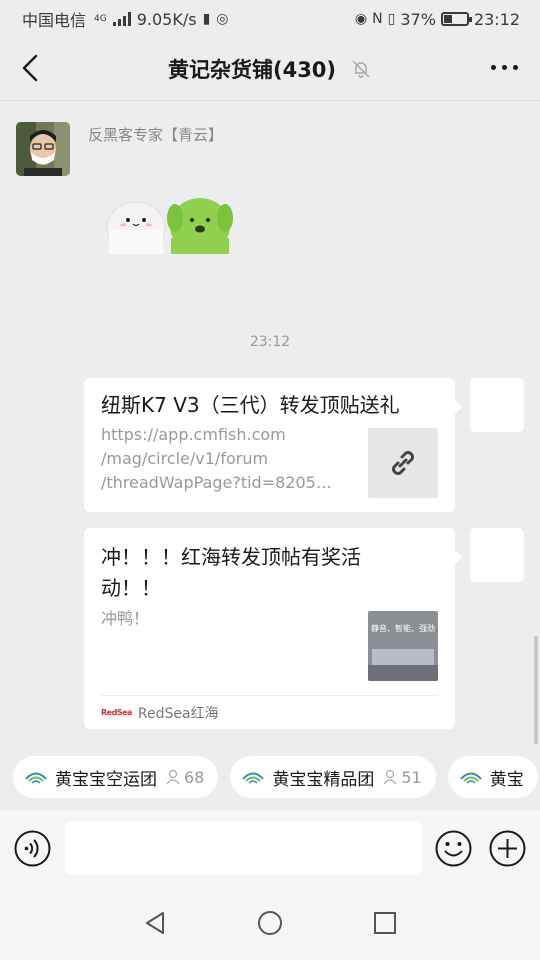  Describe the element at coordinates (185, 458) in the screenshot. I see `link-card-url-line-2: /mag/circle/v1/forum` at that location.